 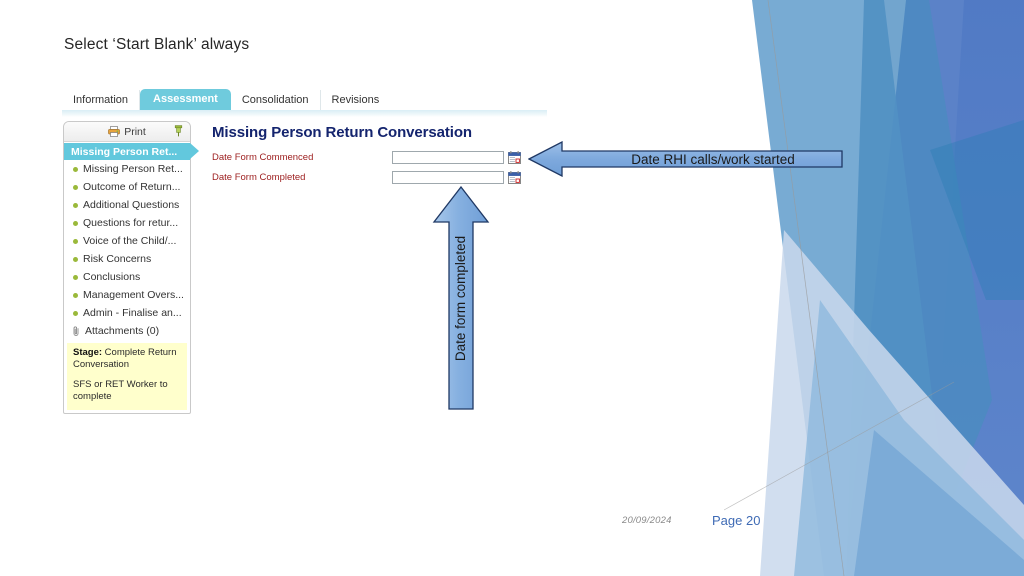 I want to click on sidebar-item-attachments: Attachments (0), so click(x=127, y=331).